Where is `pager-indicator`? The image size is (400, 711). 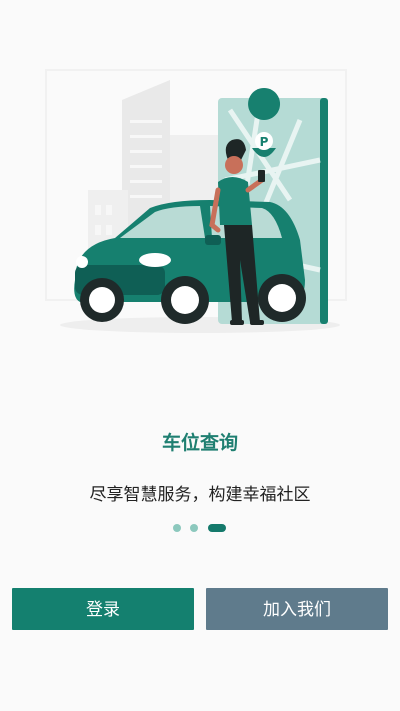 pager-indicator is located at coordinates (200, 529).